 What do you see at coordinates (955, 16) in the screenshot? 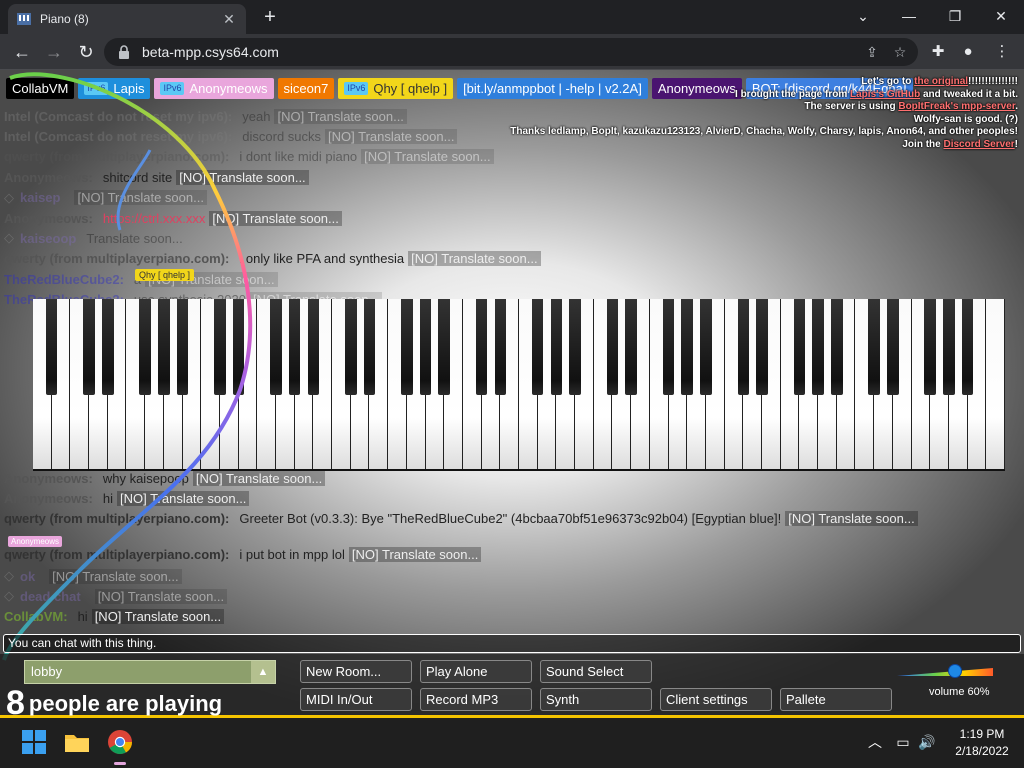
I see `restore-icon: ❐` at bounding box center [955, 16].